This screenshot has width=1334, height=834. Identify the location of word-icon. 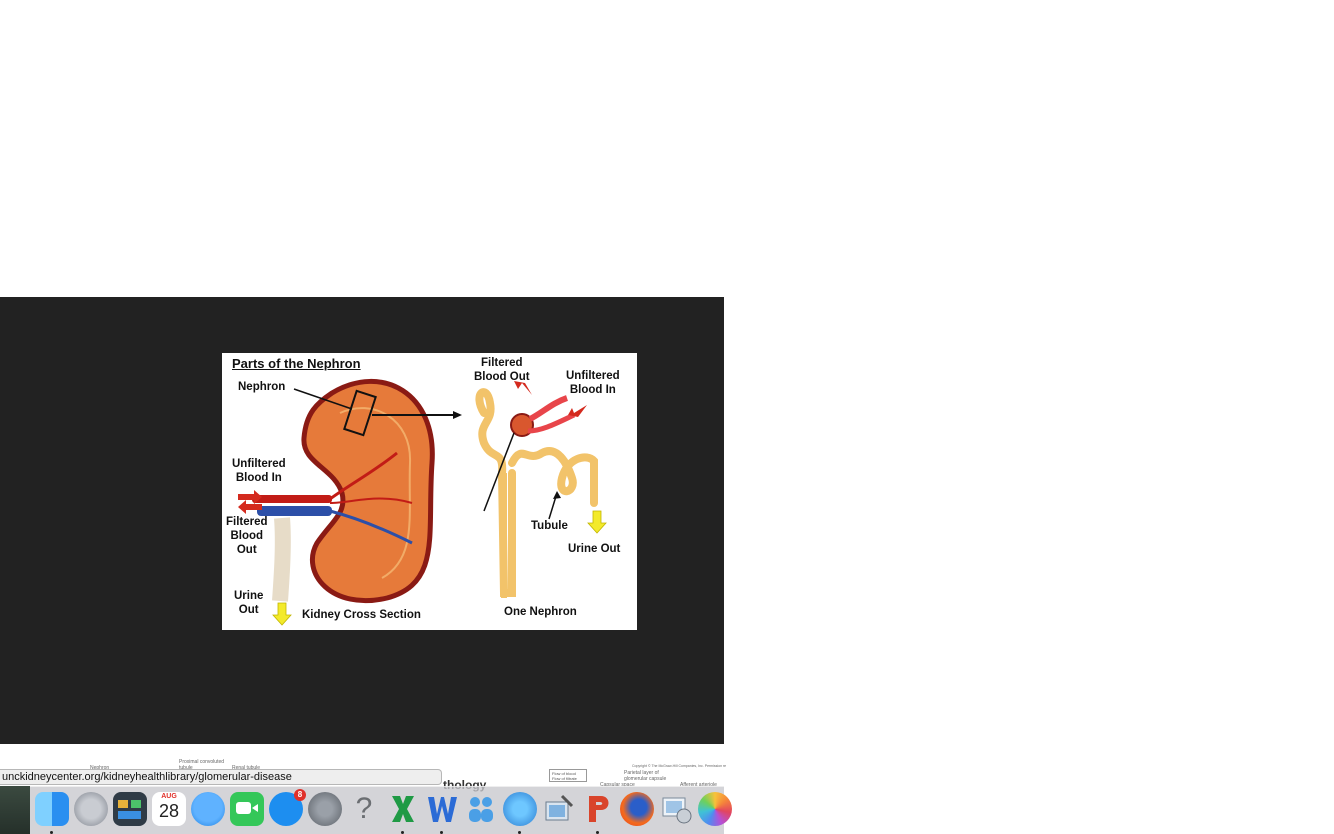
(442, 813).